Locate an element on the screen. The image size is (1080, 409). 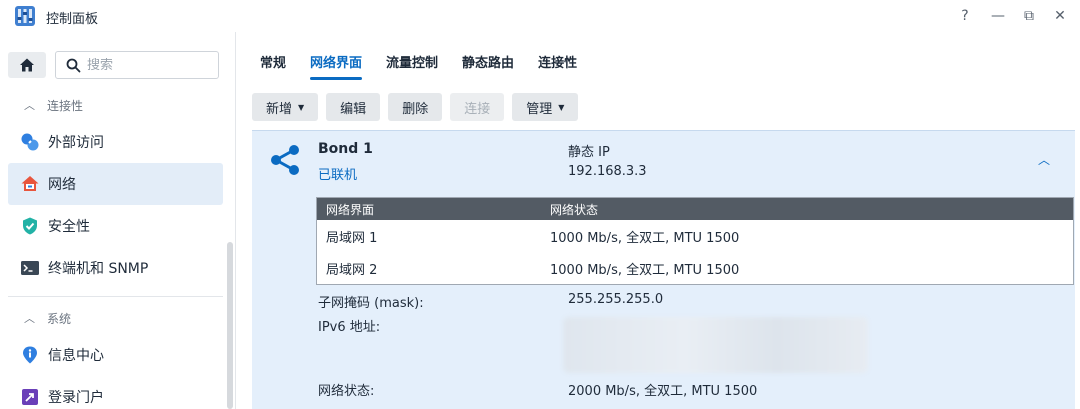
help-button: ? is located at coordinates (965, 16).